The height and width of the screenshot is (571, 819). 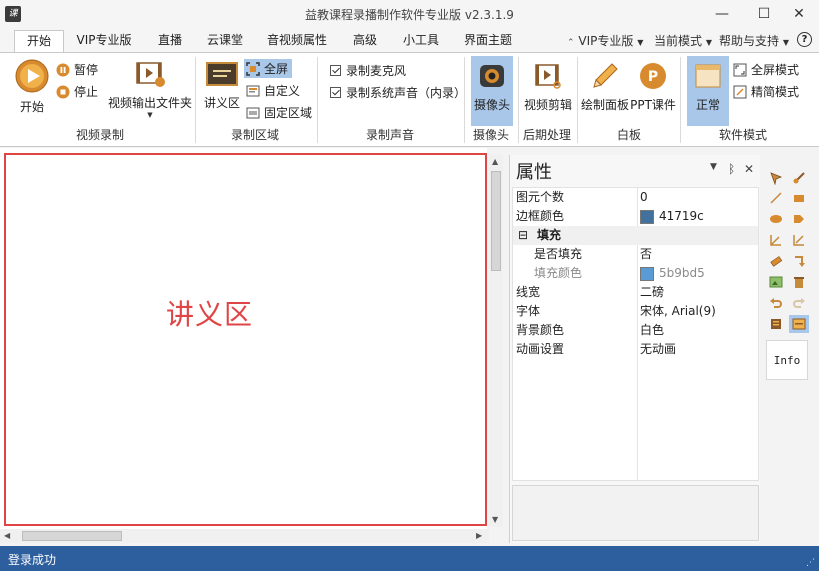 I want to click on undo-icon, so click(x=776, y=303).